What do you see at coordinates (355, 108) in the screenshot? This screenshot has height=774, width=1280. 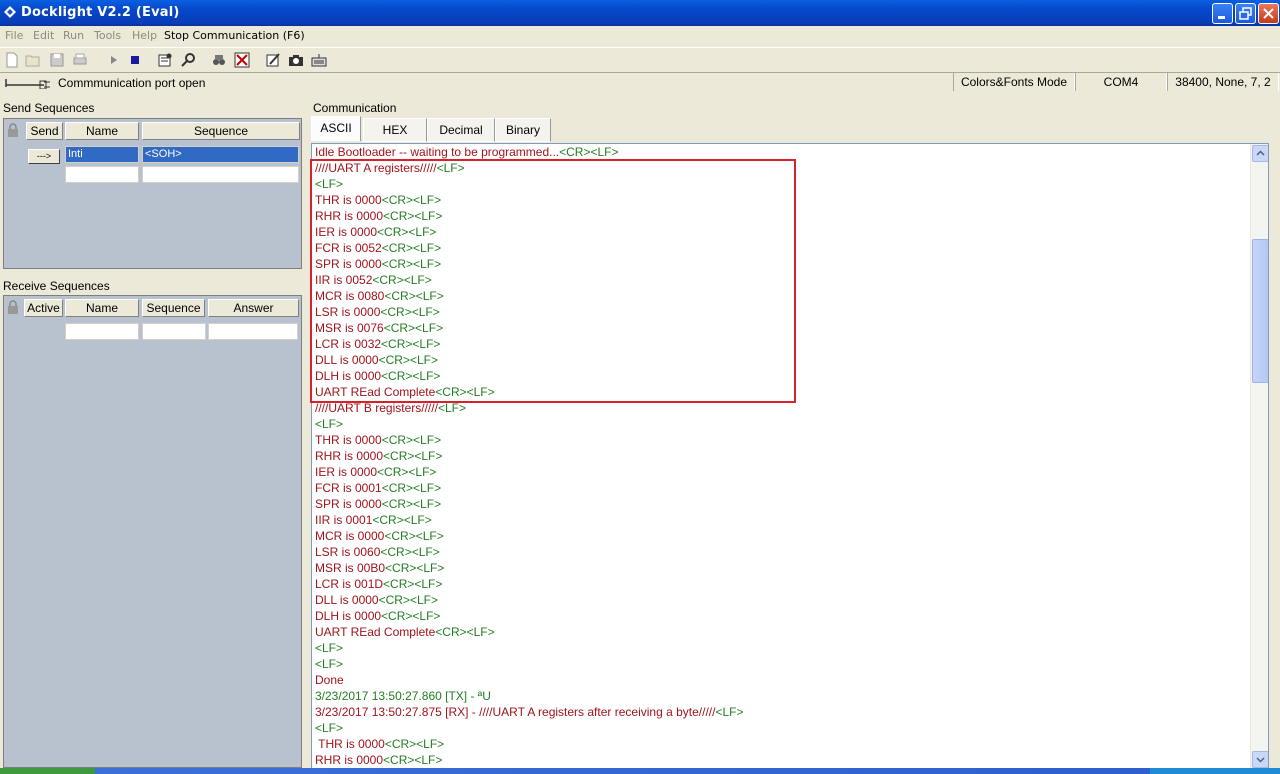 I see `communication-label: Communication` at bounding box center [355, 108].